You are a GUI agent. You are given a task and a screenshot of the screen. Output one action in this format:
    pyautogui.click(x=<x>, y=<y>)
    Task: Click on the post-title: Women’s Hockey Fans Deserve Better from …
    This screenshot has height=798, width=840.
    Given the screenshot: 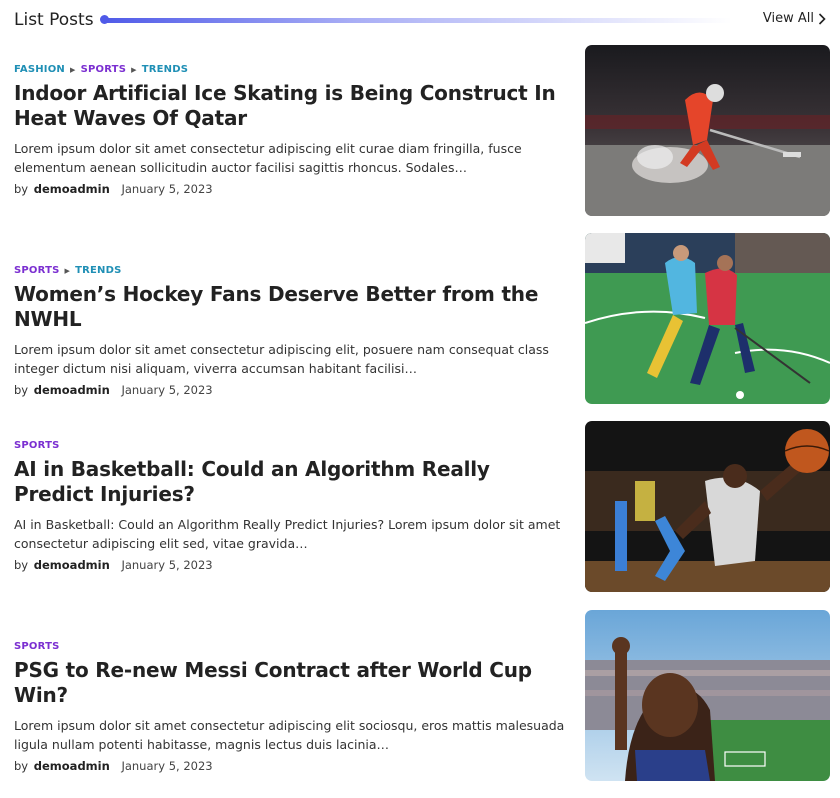 What is the action you would take?
    pyautogui.click(x=292, y=307)
    